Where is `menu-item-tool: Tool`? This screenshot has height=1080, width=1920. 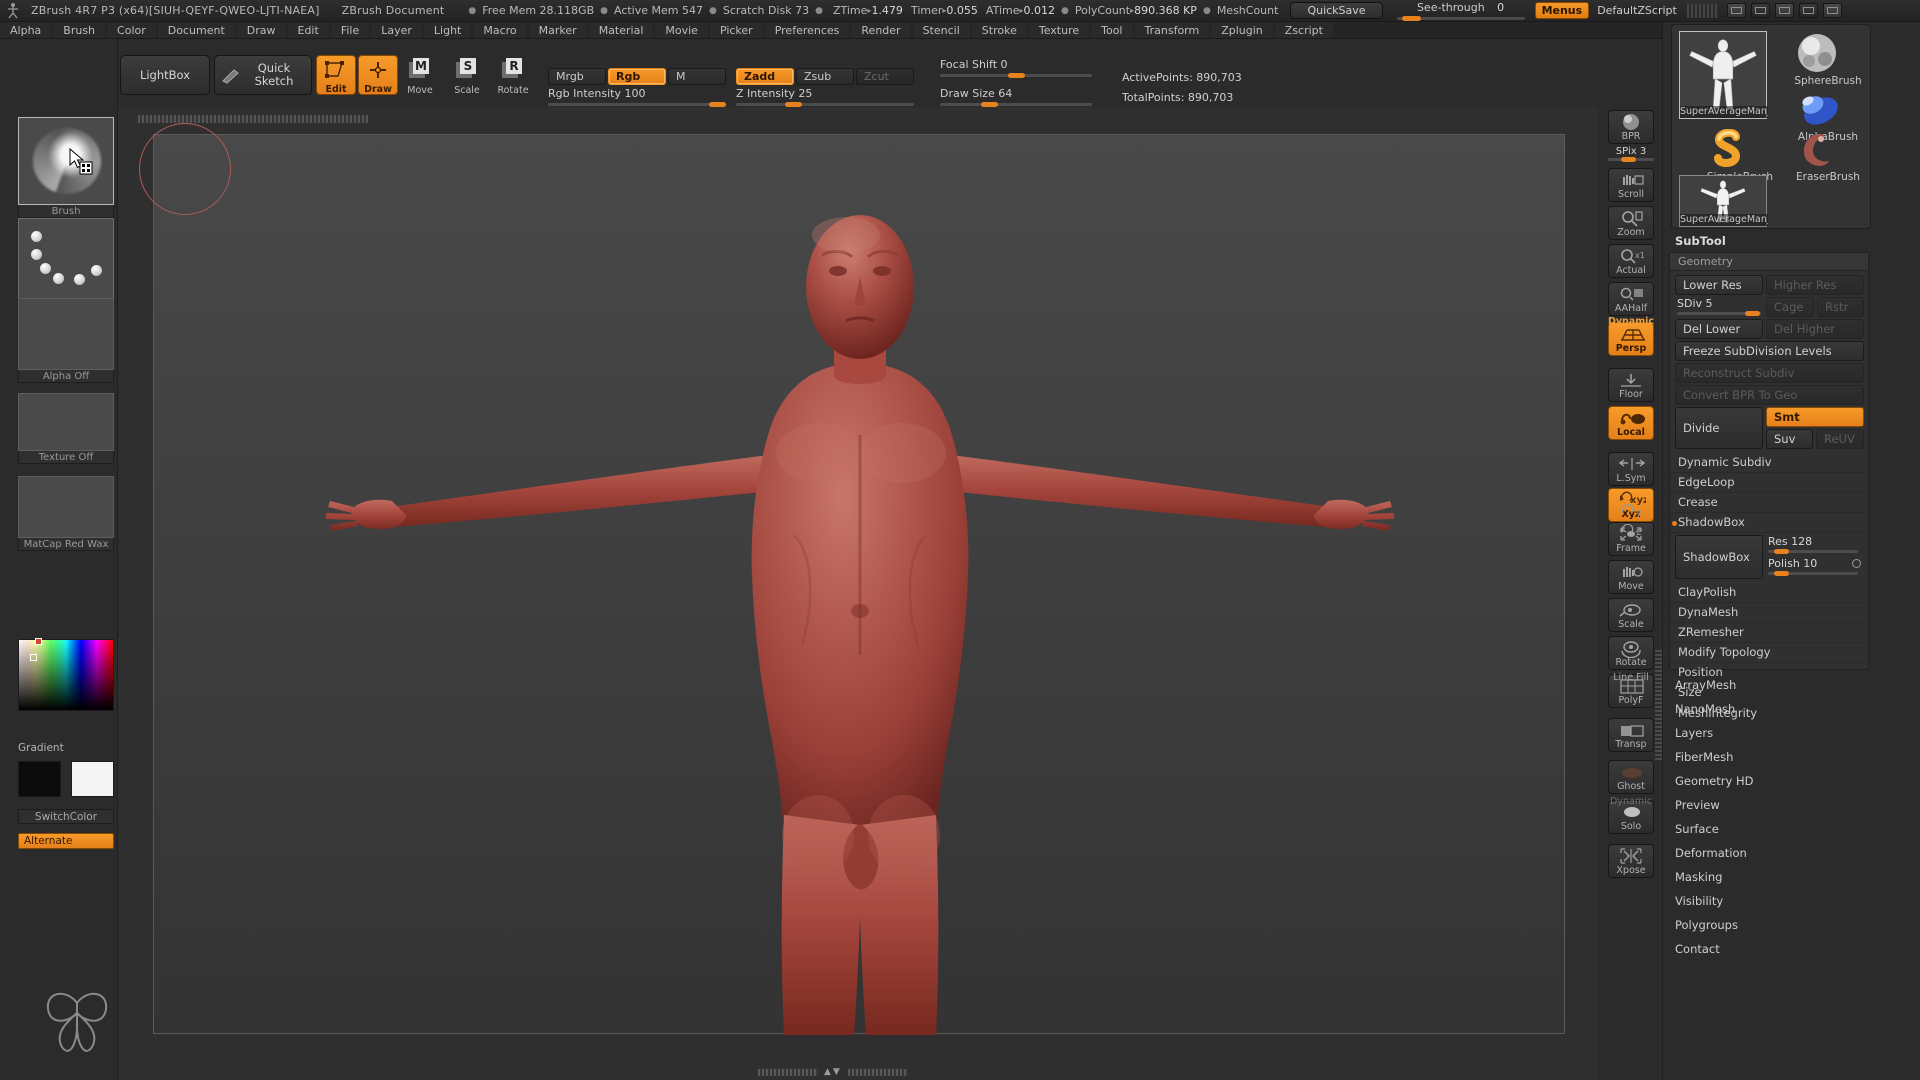 menu-item-tool: Tool is located at coordinates (1112, 30).